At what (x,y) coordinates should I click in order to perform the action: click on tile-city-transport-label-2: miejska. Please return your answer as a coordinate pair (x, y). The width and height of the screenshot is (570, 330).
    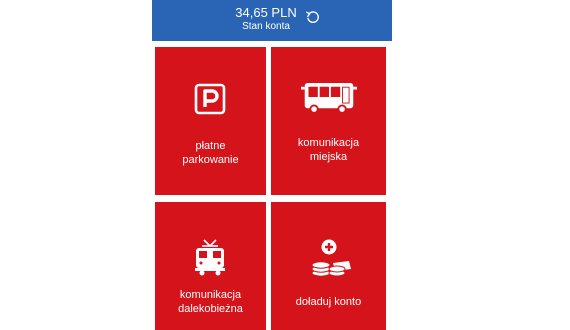
    Looking at the image, I should click on (328, 157).